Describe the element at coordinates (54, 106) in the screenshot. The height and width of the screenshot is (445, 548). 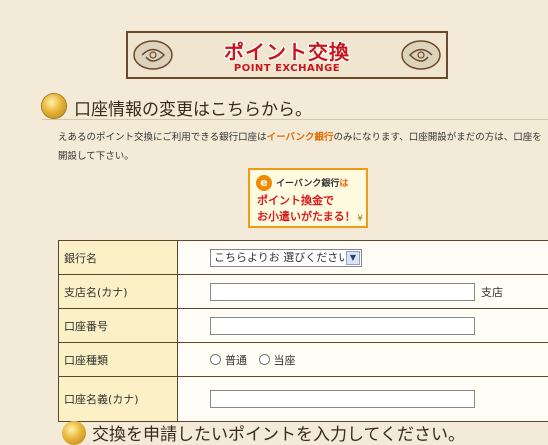
I see `gold-coin-icon` at that location.